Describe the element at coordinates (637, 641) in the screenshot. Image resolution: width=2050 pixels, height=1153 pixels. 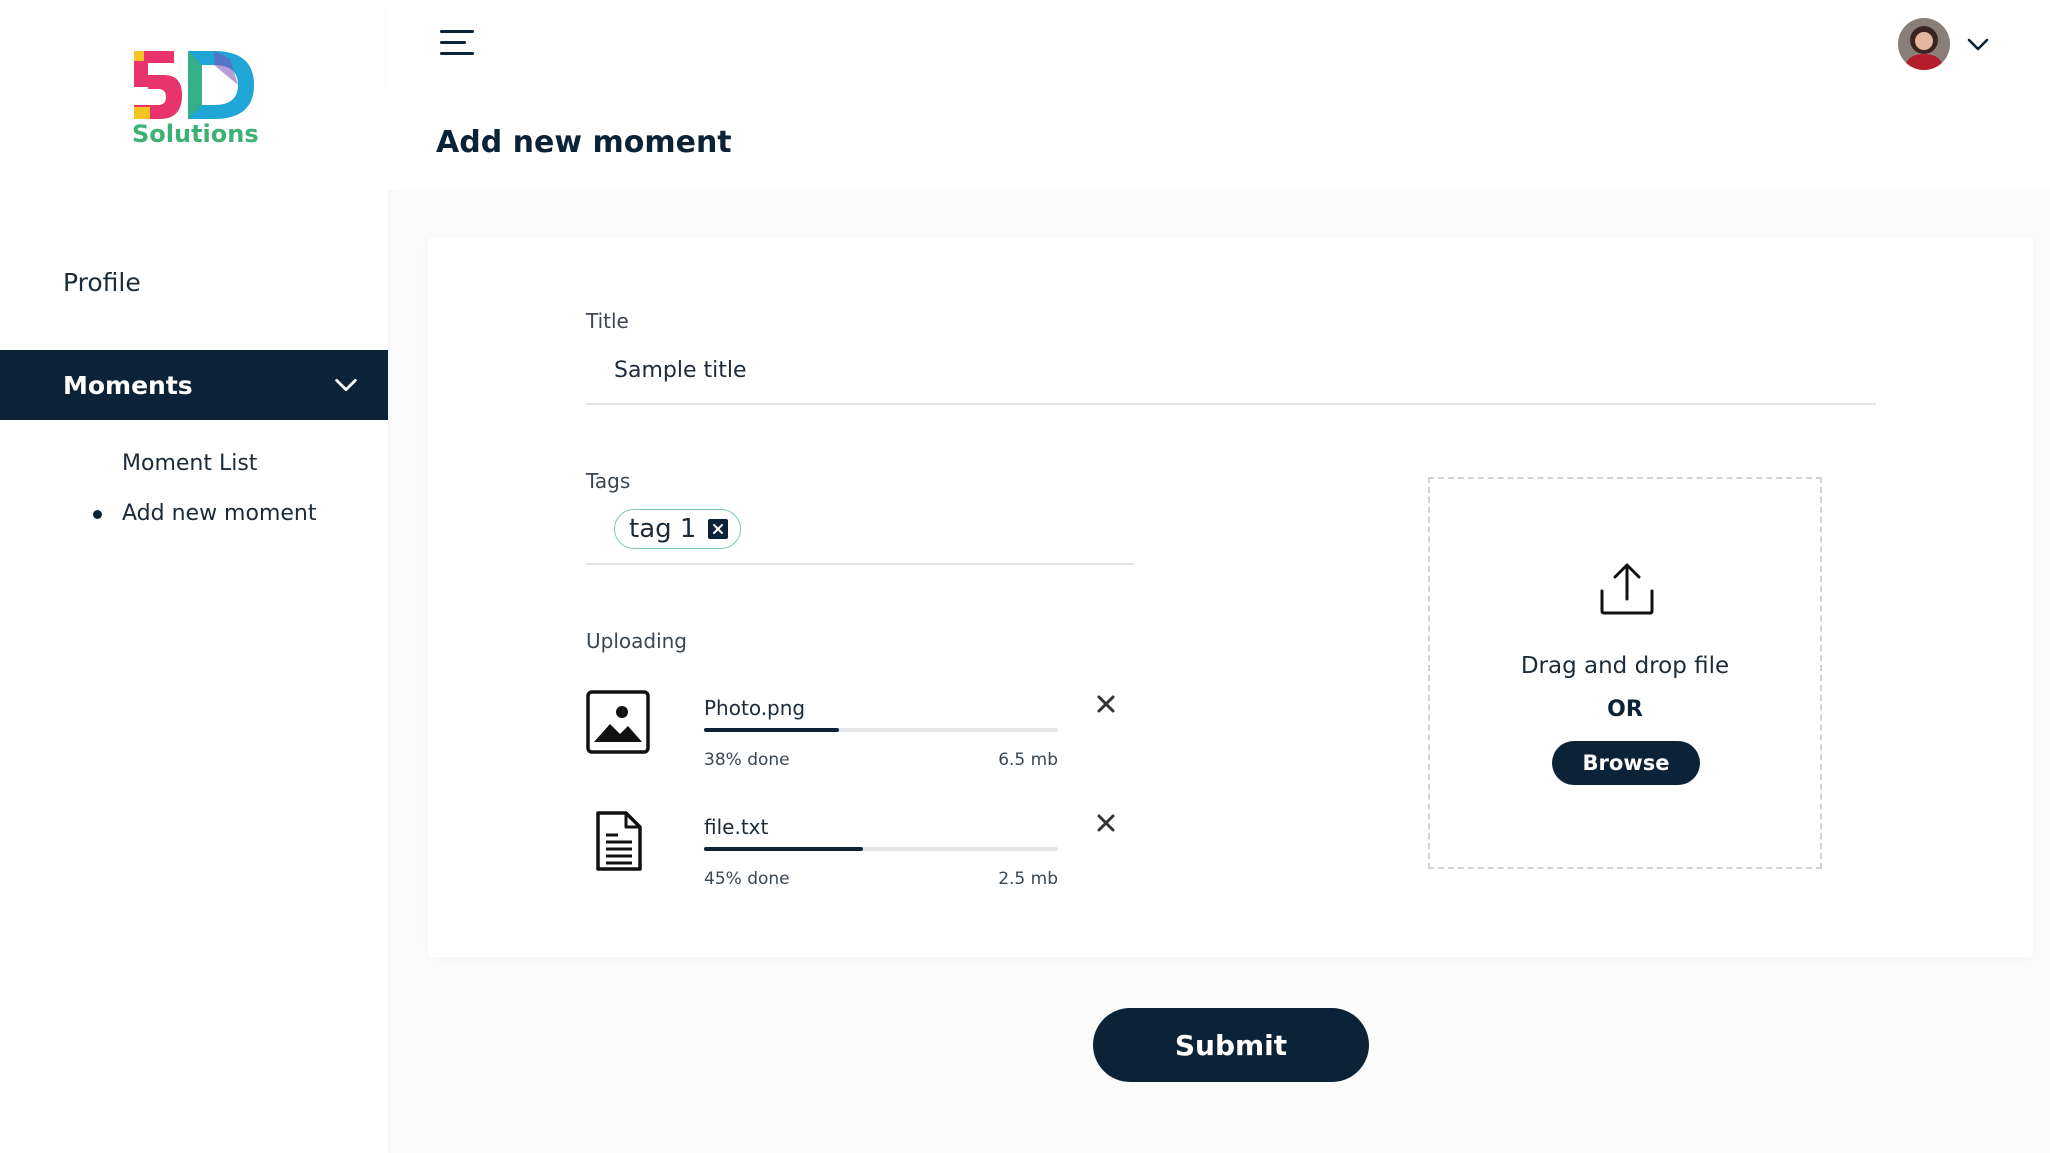
I see `uploading-label: Uploading` at that location.